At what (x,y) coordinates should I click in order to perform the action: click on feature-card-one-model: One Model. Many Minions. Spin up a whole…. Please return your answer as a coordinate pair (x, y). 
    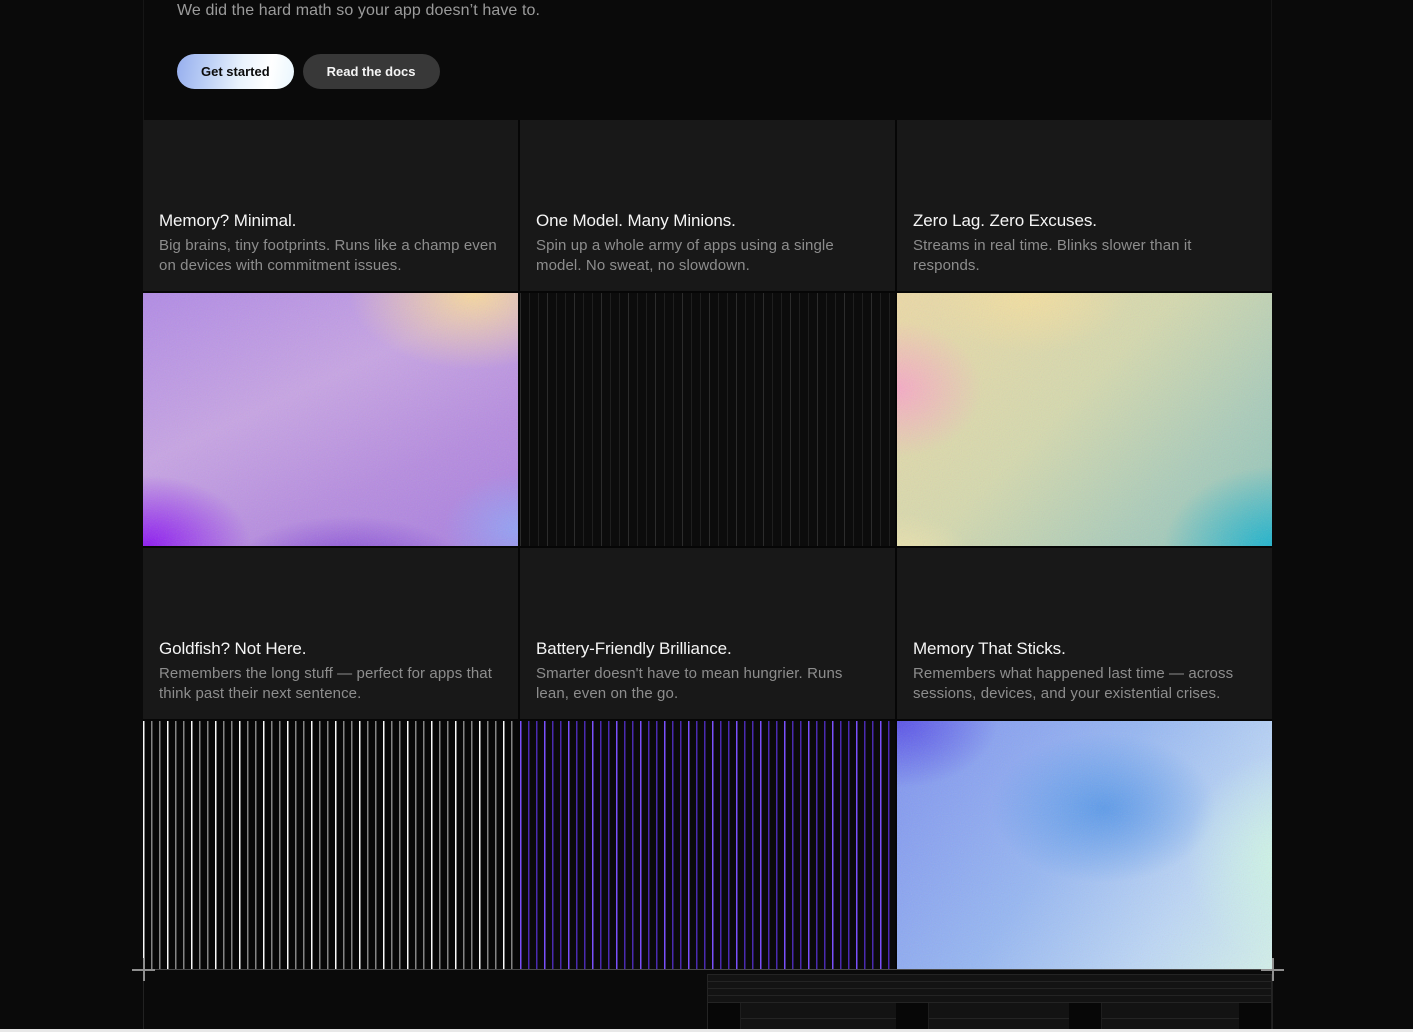
    Looking at the image, I should click on (707, 205).